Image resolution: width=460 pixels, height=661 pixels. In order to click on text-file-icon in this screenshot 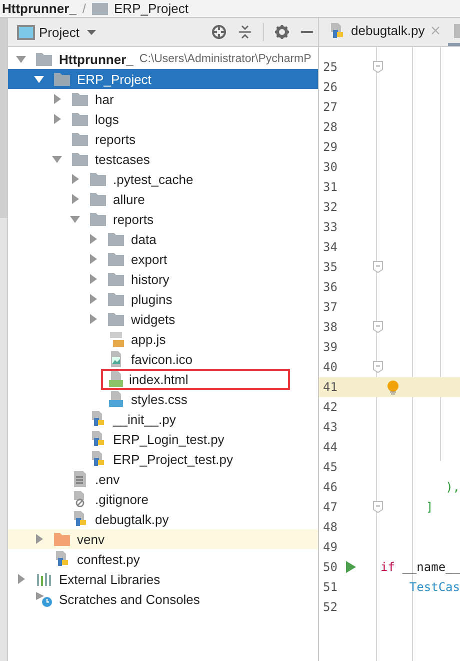, I will do `click(80, 479)`.